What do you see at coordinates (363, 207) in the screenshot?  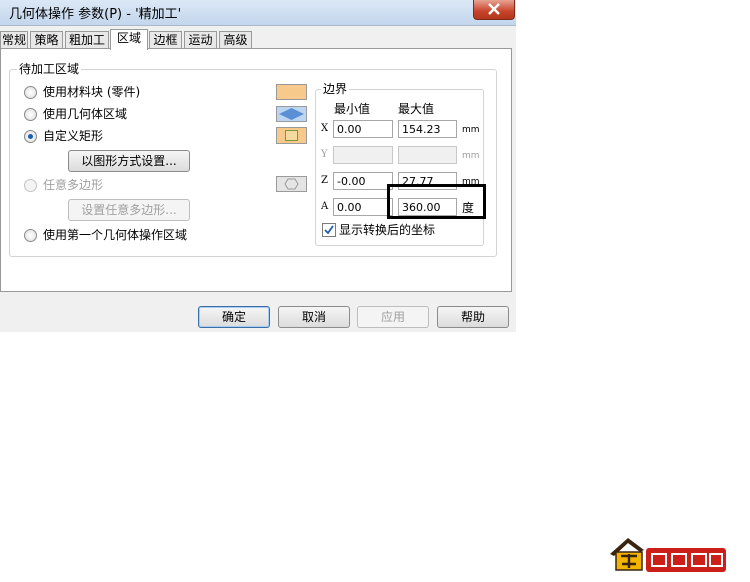 I see `a-min-field: 0.00` at bounding box center [363, 207].